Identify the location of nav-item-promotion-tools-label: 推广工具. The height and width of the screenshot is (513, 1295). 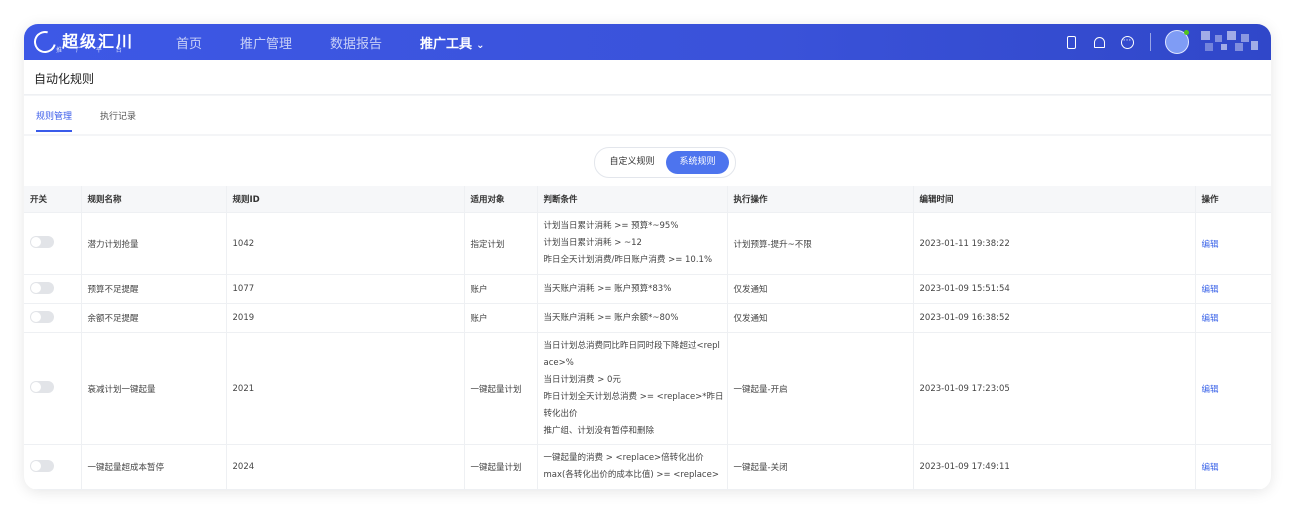
(446, 44).